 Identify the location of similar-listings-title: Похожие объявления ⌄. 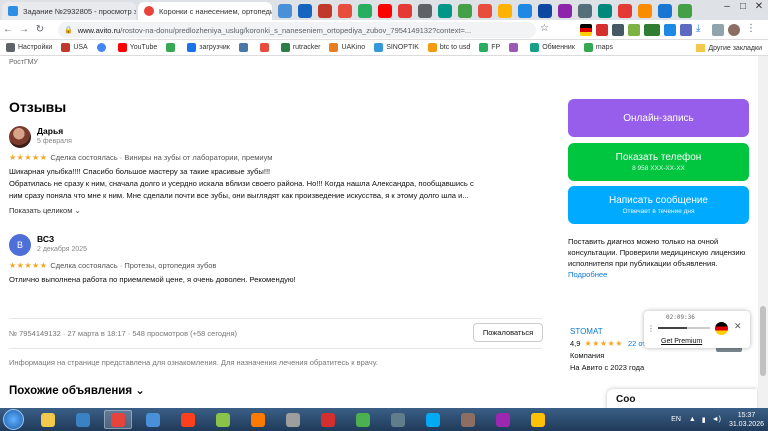
(77, 390).